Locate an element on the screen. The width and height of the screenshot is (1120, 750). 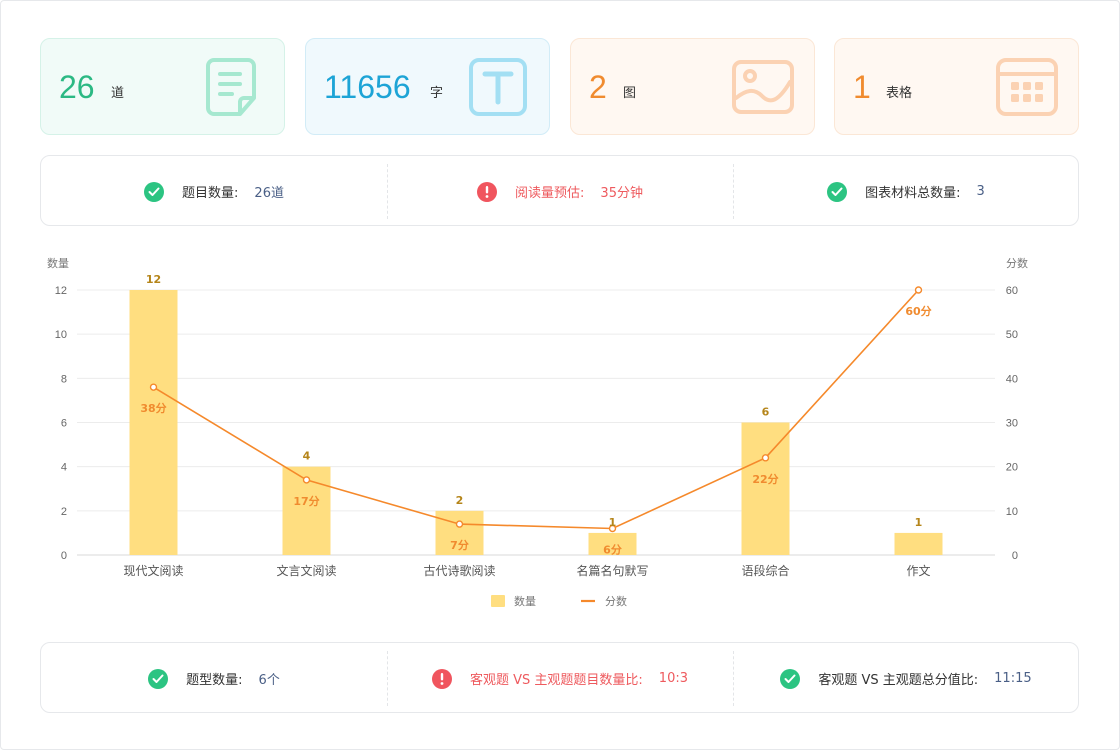
y-left-tick-label: 10 is located at coordinates (61, 335).